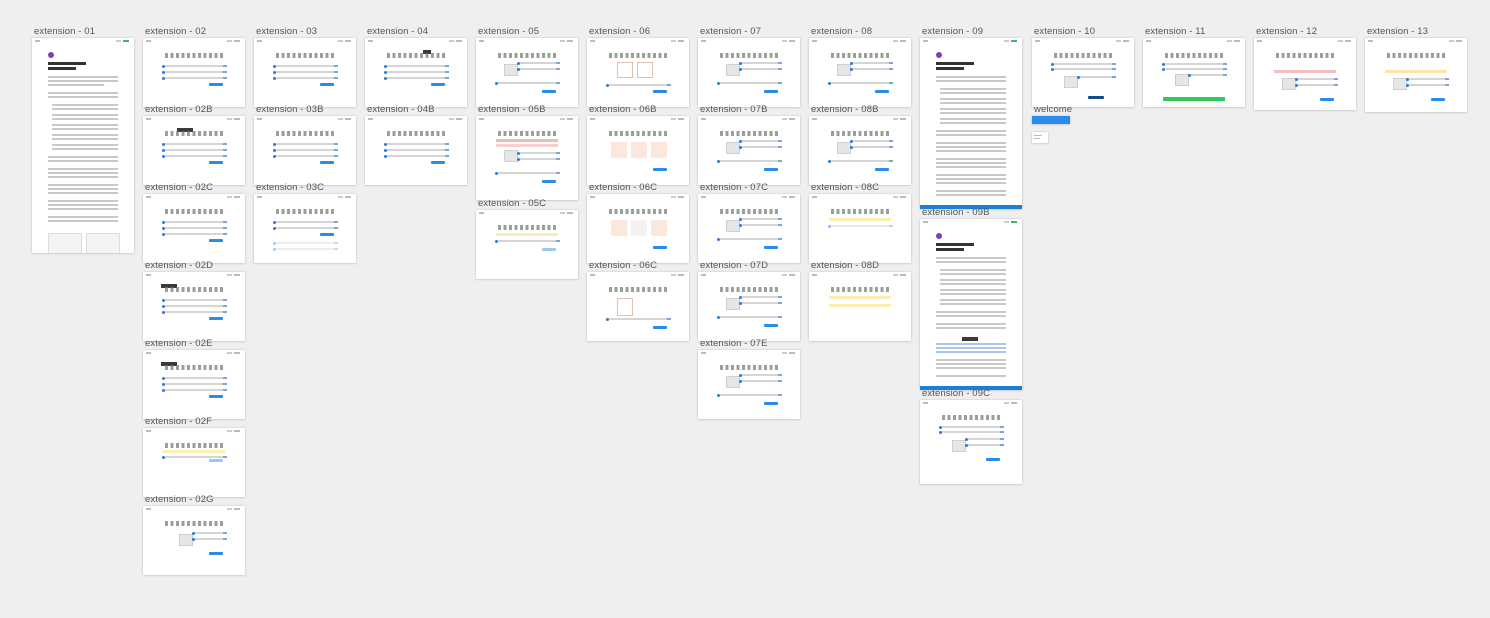 Image resolution: width=1490 pixels, height=618 pixels. Describe the element at coordinates (749, 150) in the screenshot. I see `artboard-extension-07b` at that location.